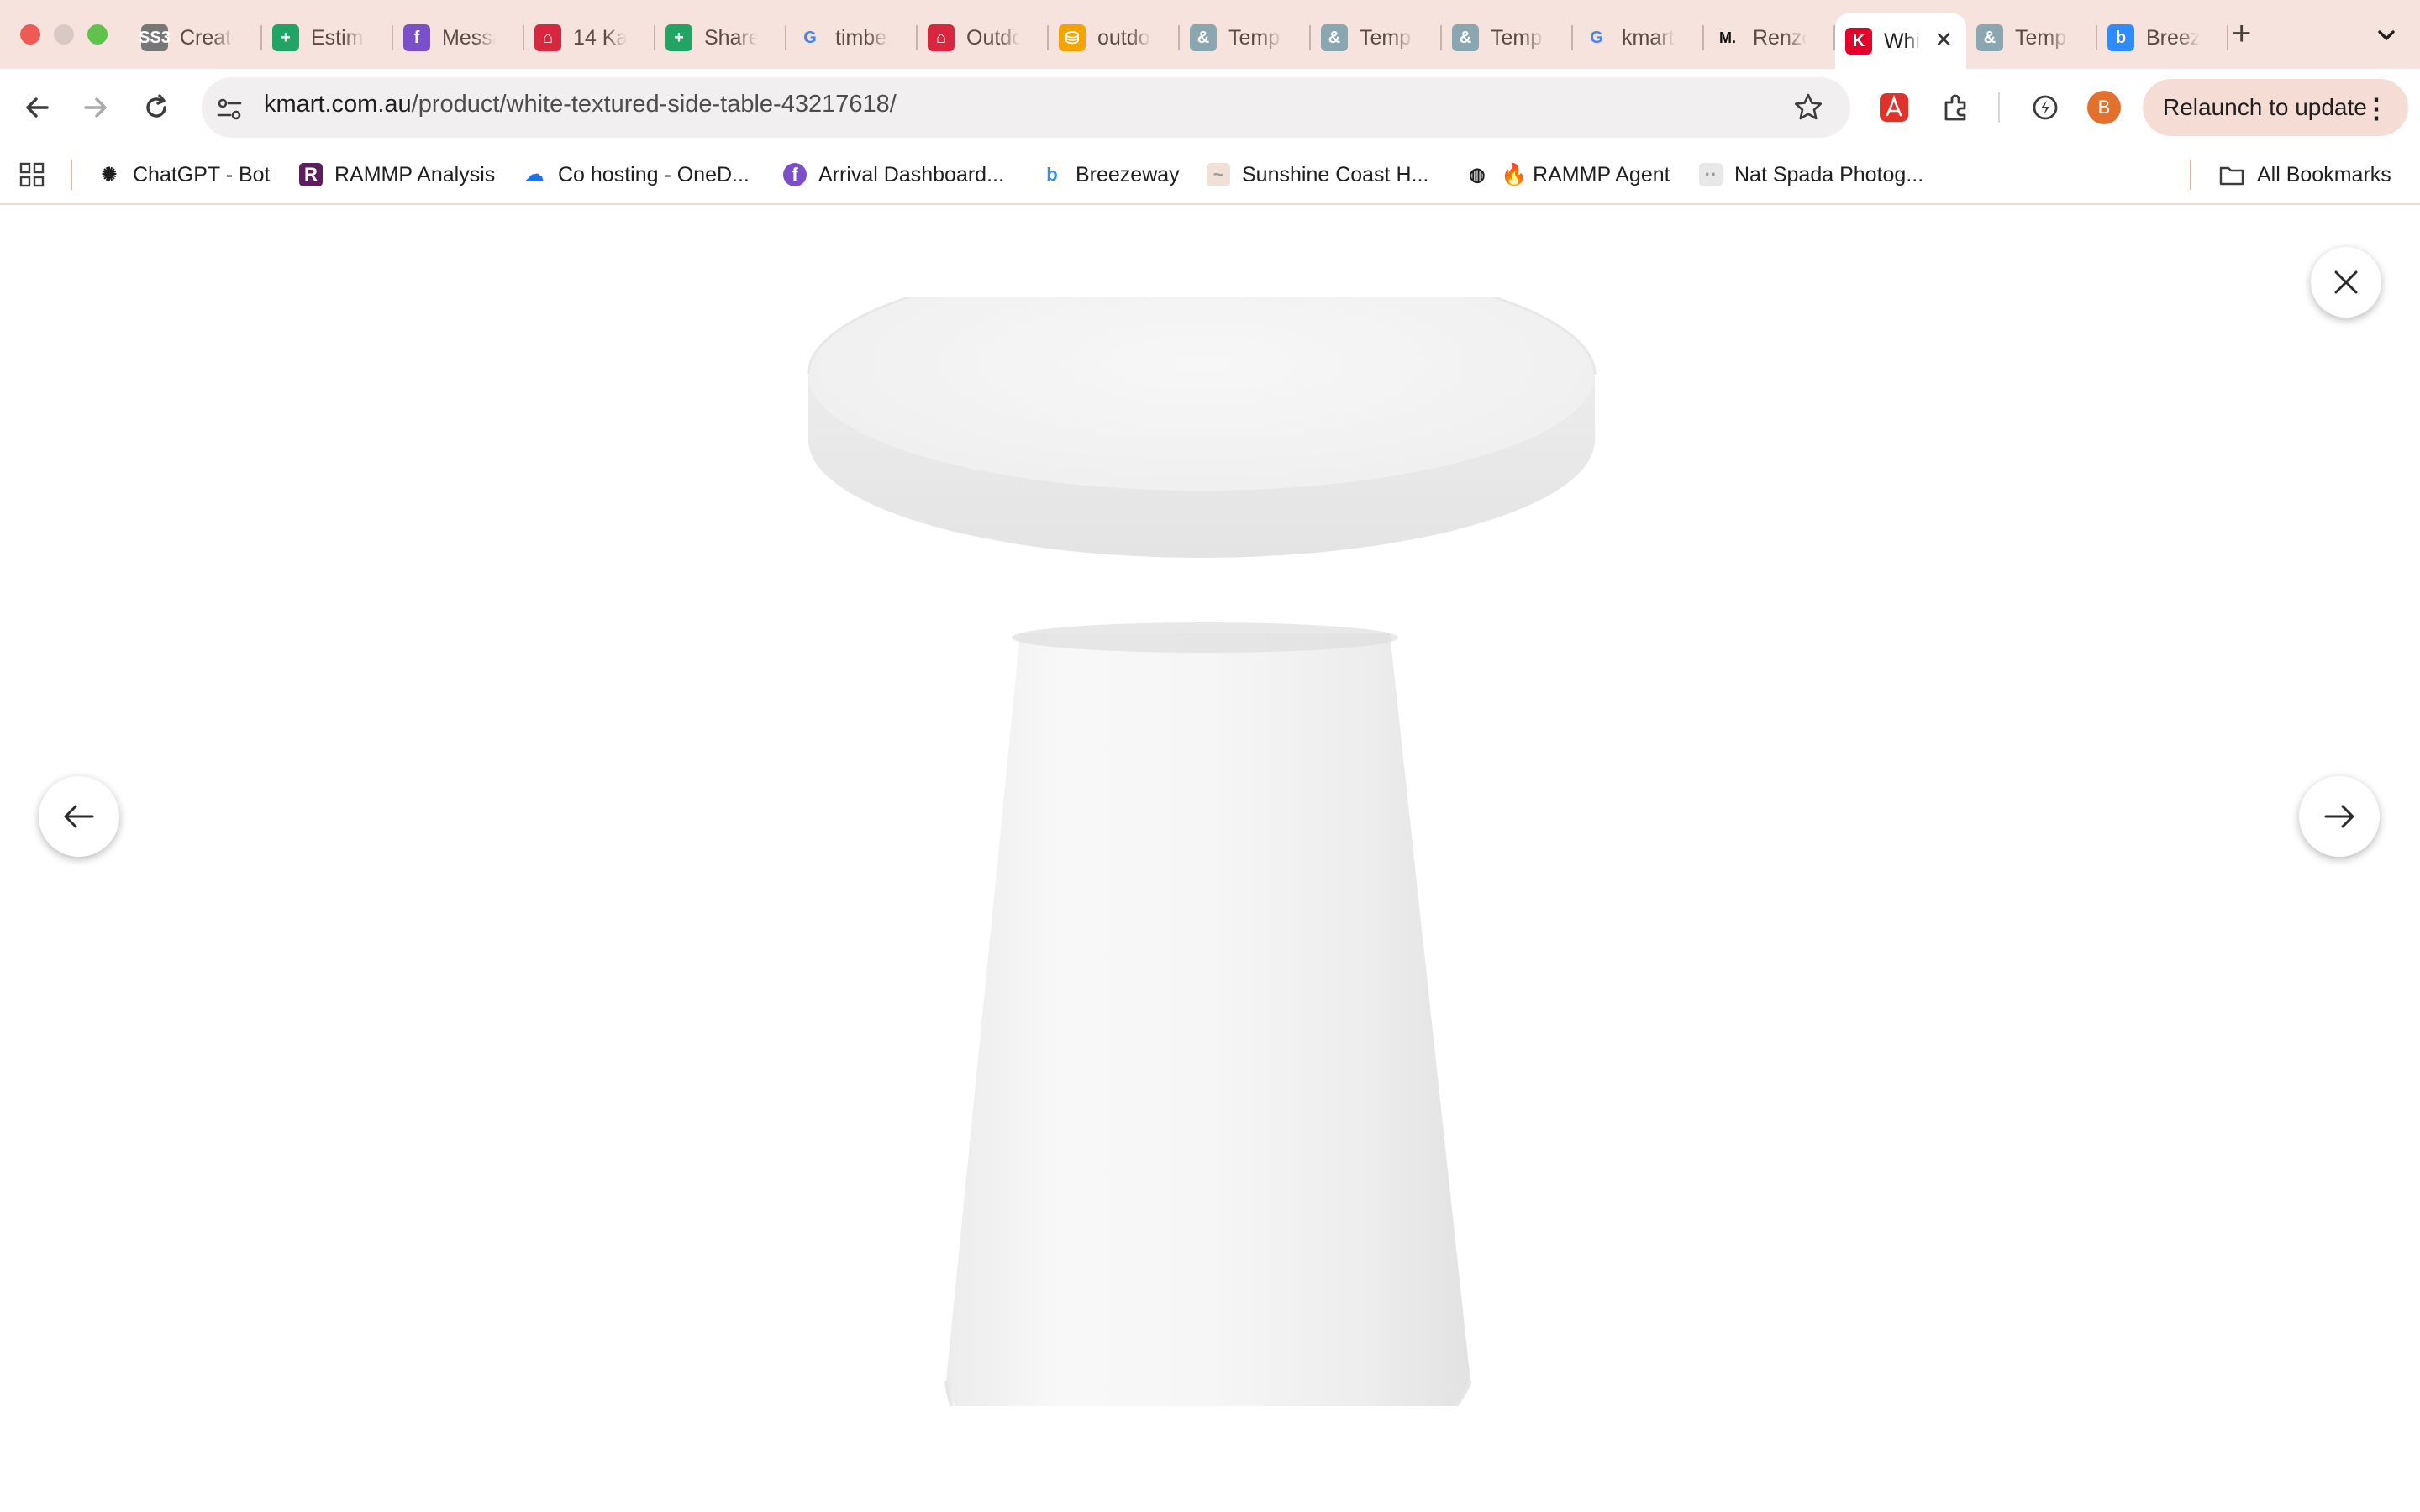  Describe the element at coordinates (64, 34) in the screenshot. I see `window-minimize-button` at that location.